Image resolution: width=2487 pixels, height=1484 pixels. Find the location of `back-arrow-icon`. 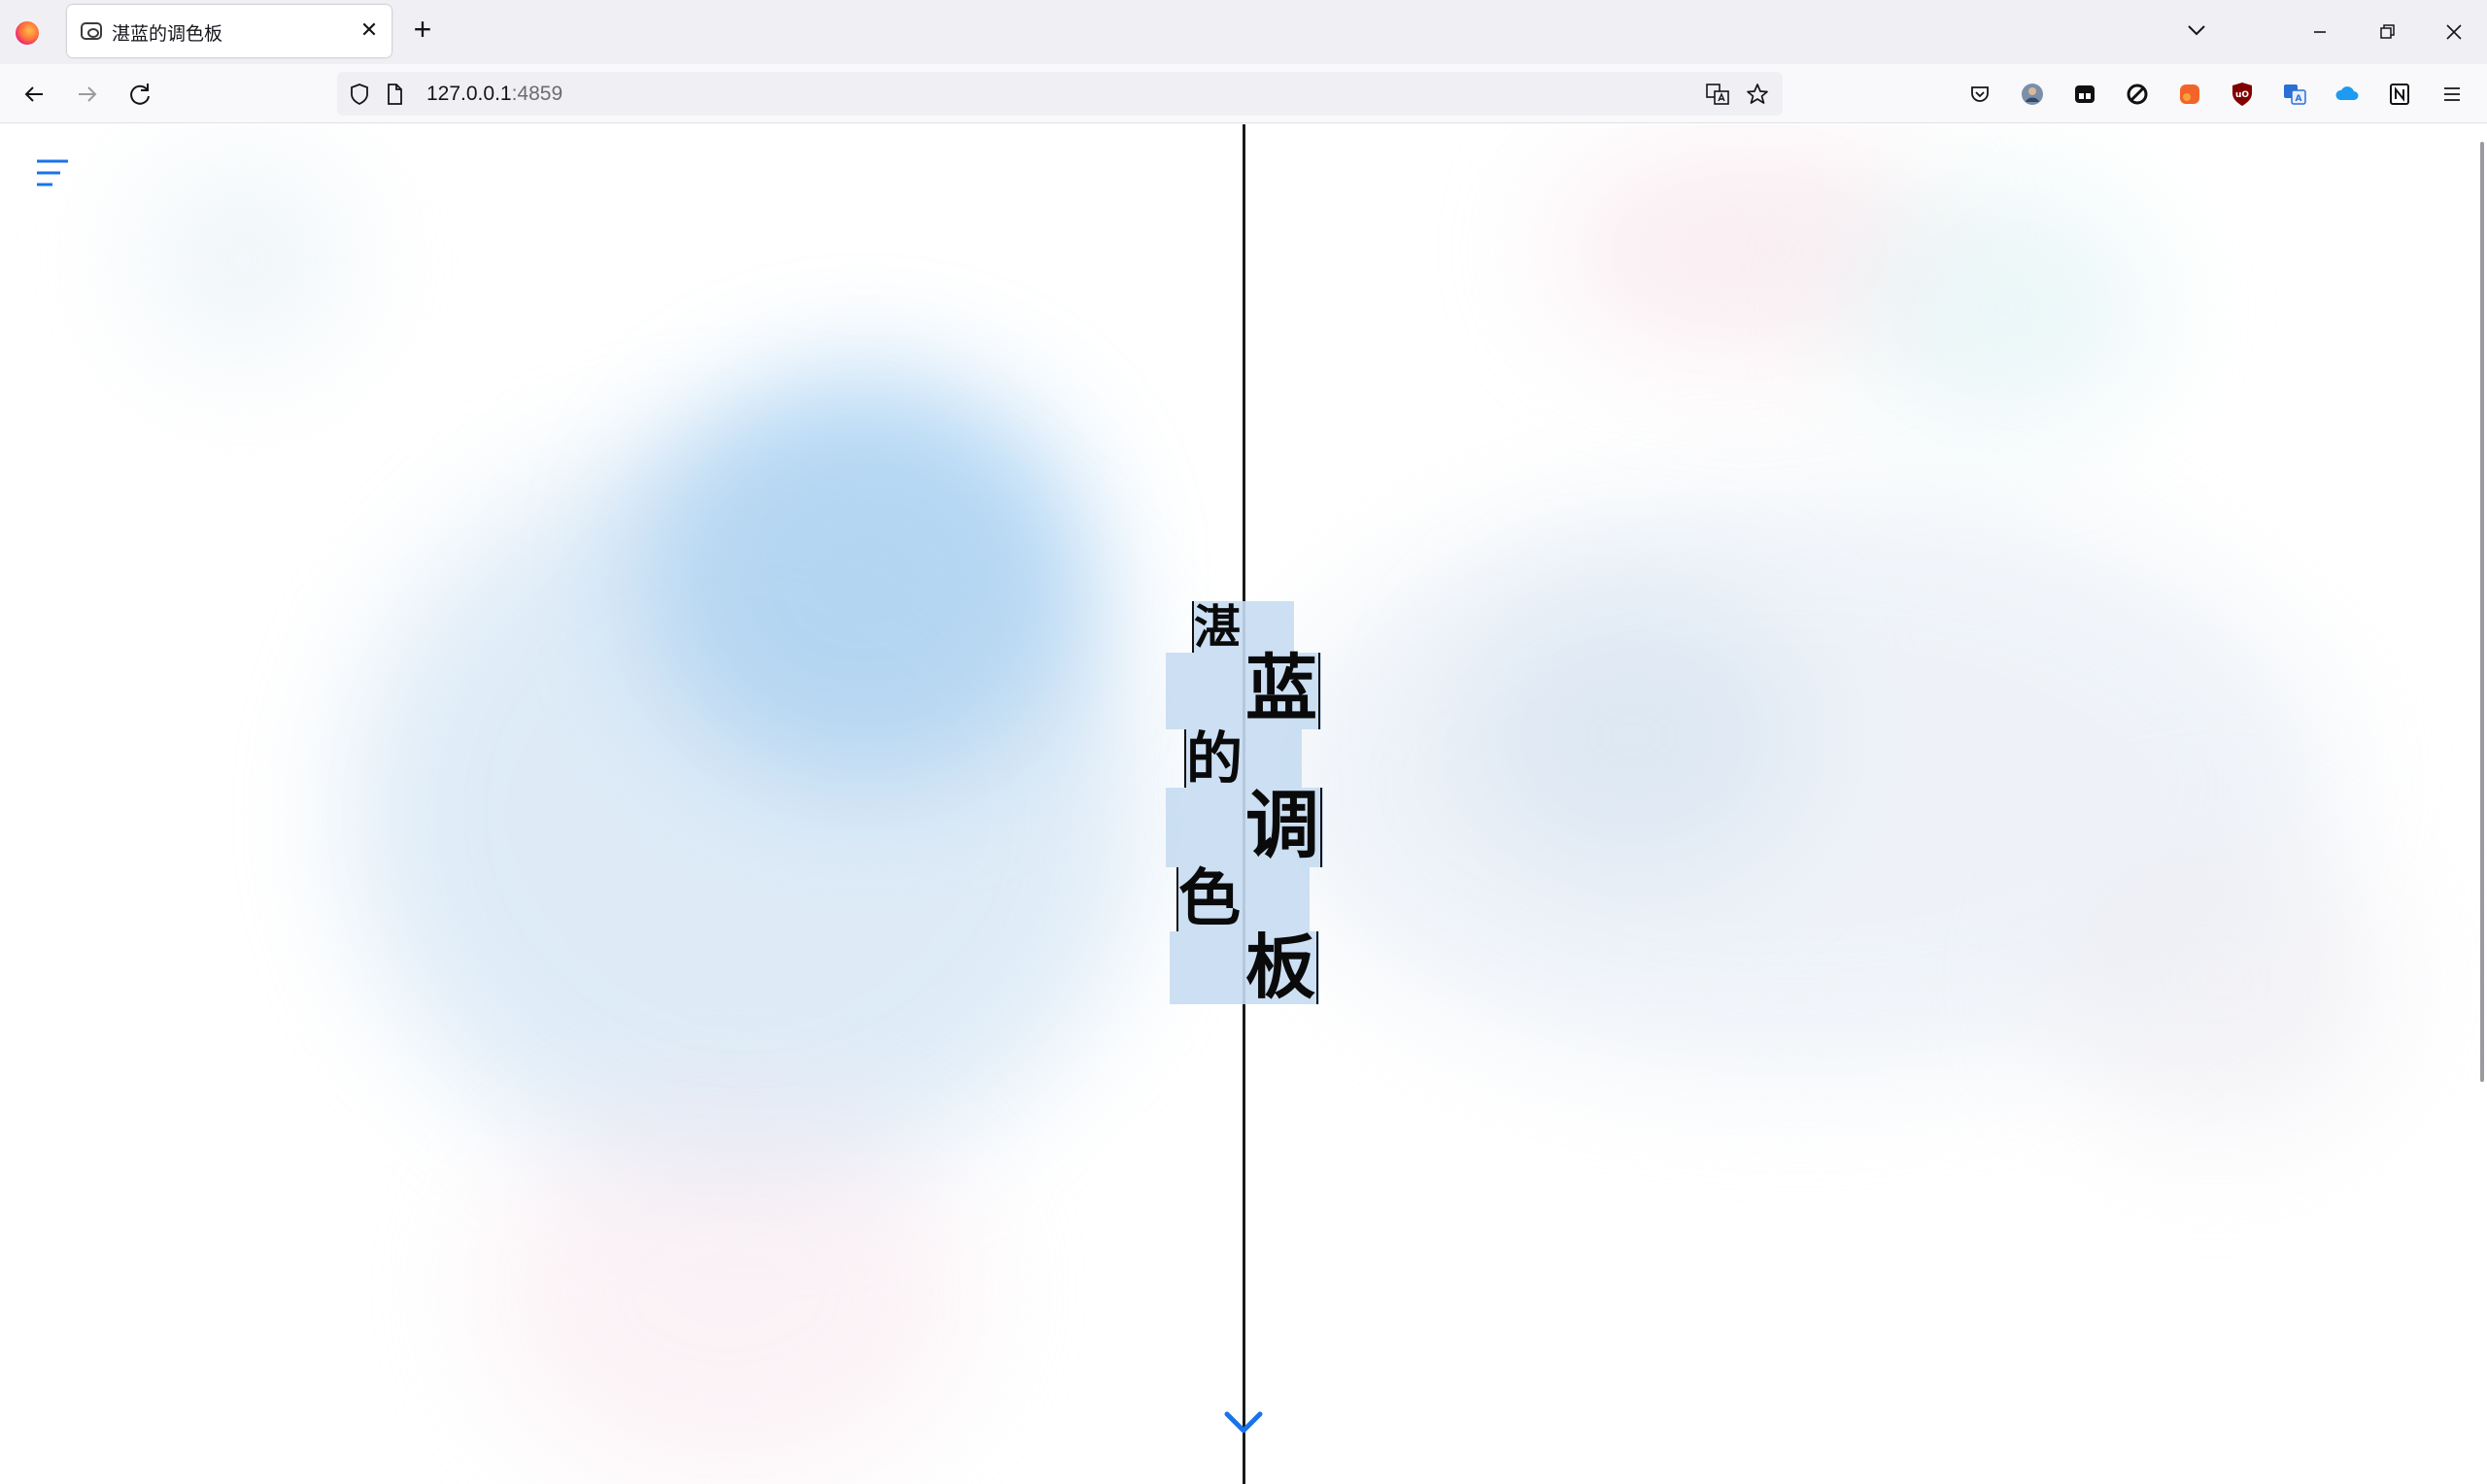

back-arrow-icon is located at coordinates (34, 94).